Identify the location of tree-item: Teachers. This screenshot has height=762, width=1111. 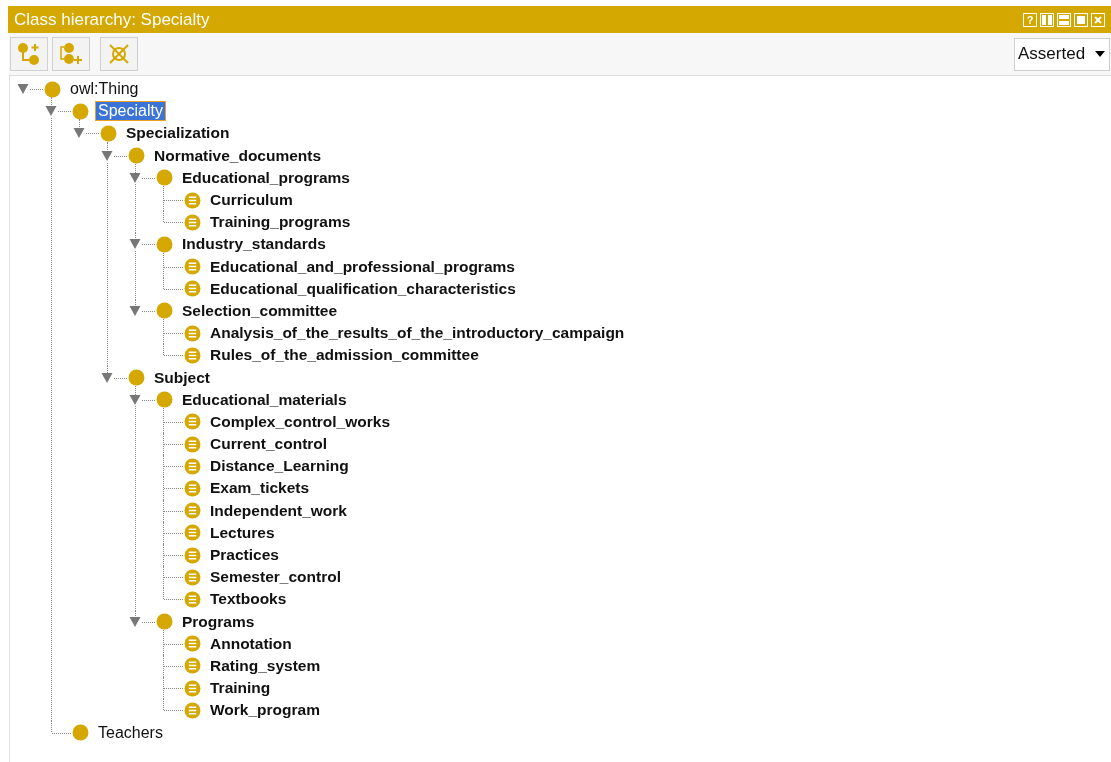
(130, 732).